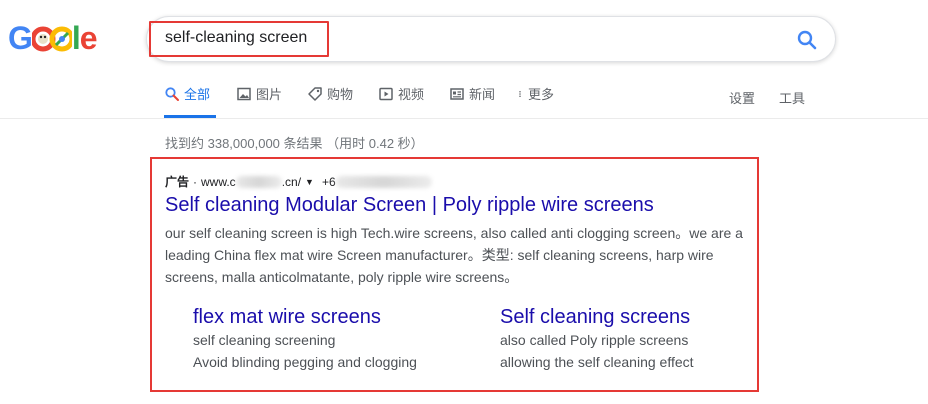  I want to click on tab-videos: 视频, so click(401, 101).